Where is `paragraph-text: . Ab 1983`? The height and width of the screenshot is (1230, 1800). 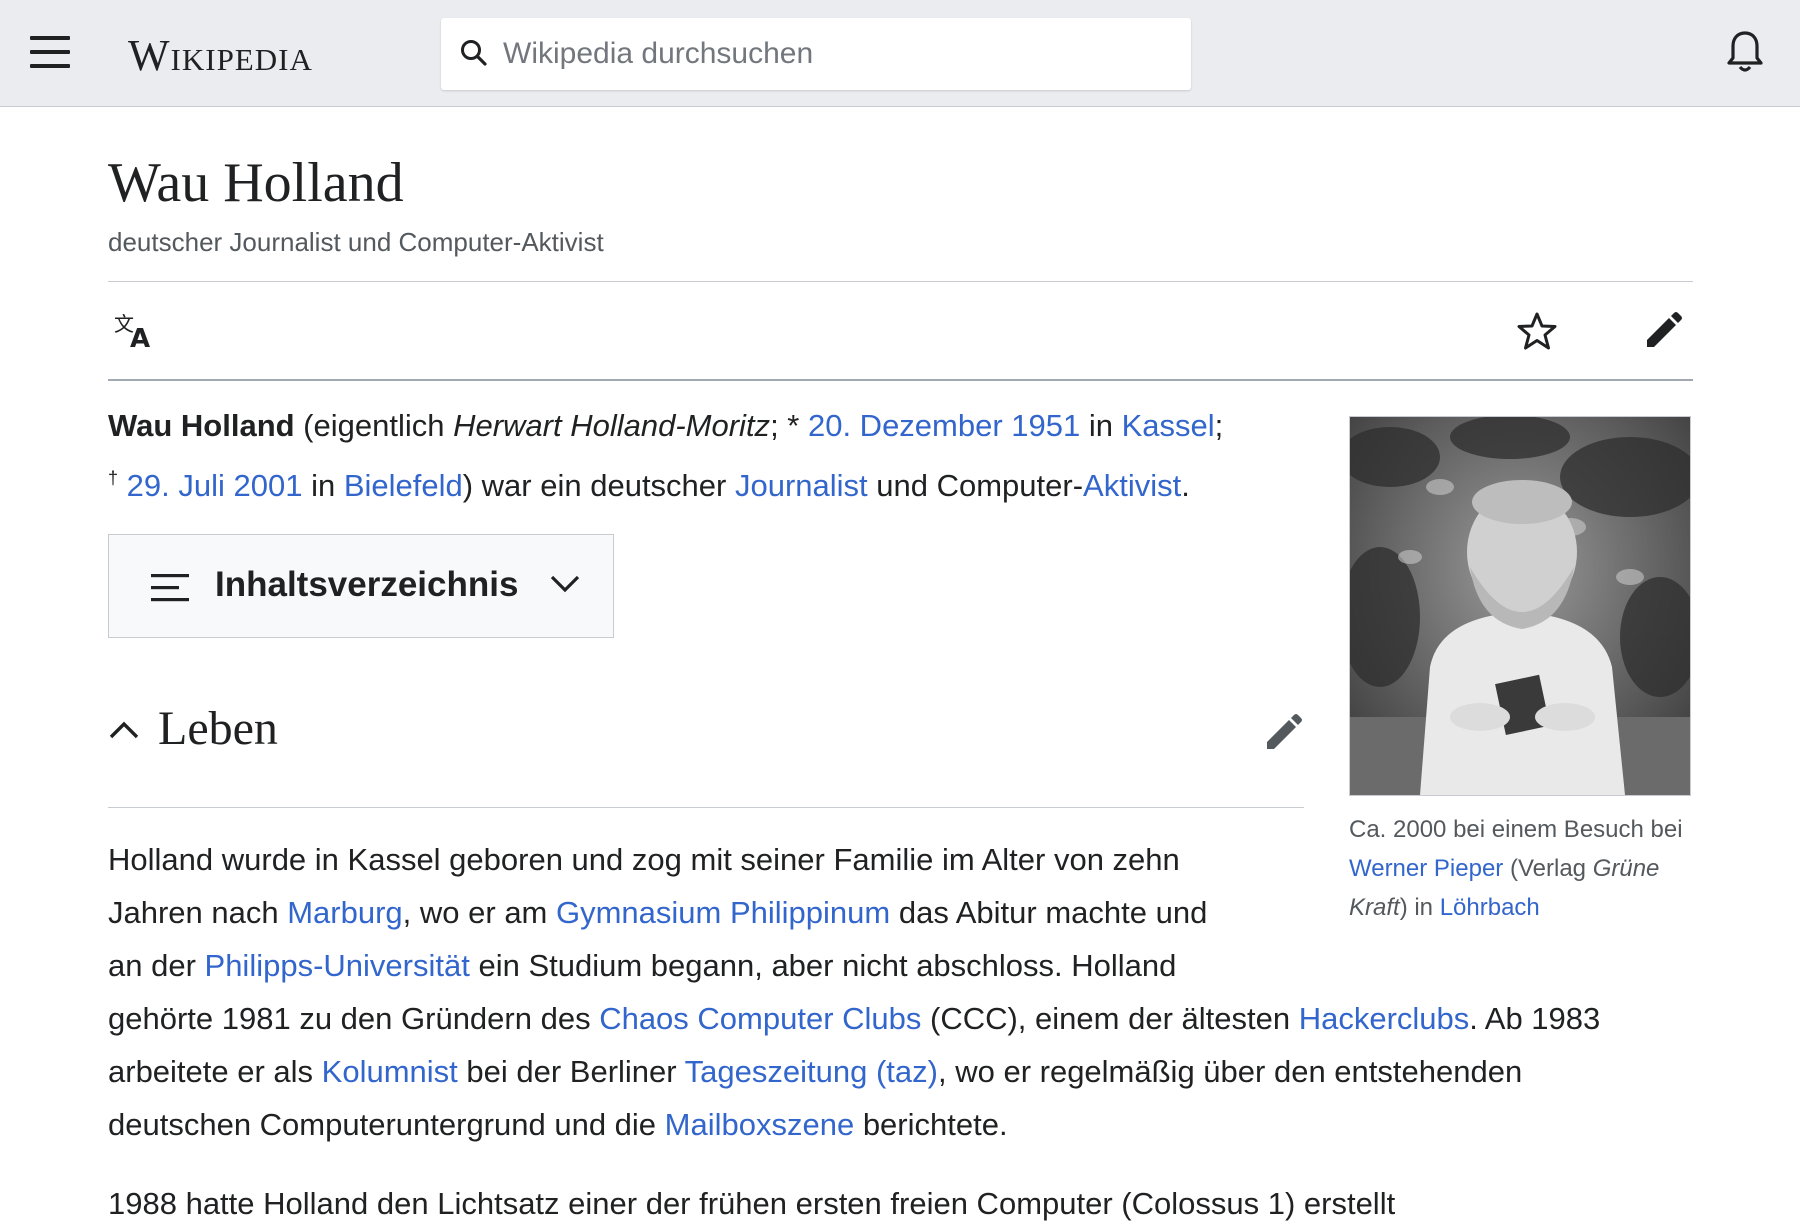
paragraph-text: . Ab 1983 is located at coordinates (1535, 1018).